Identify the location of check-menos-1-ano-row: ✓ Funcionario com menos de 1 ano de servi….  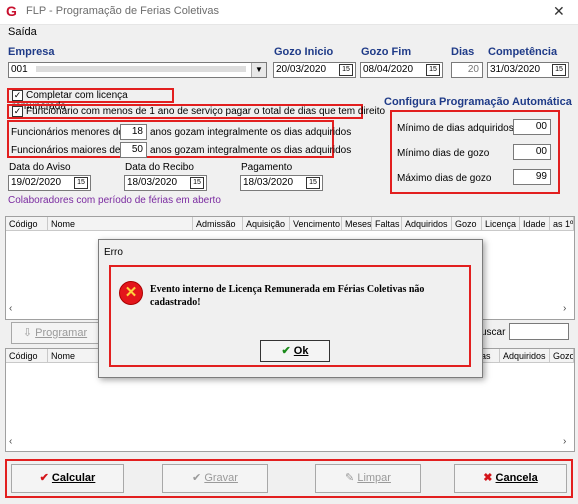
(196, 111).